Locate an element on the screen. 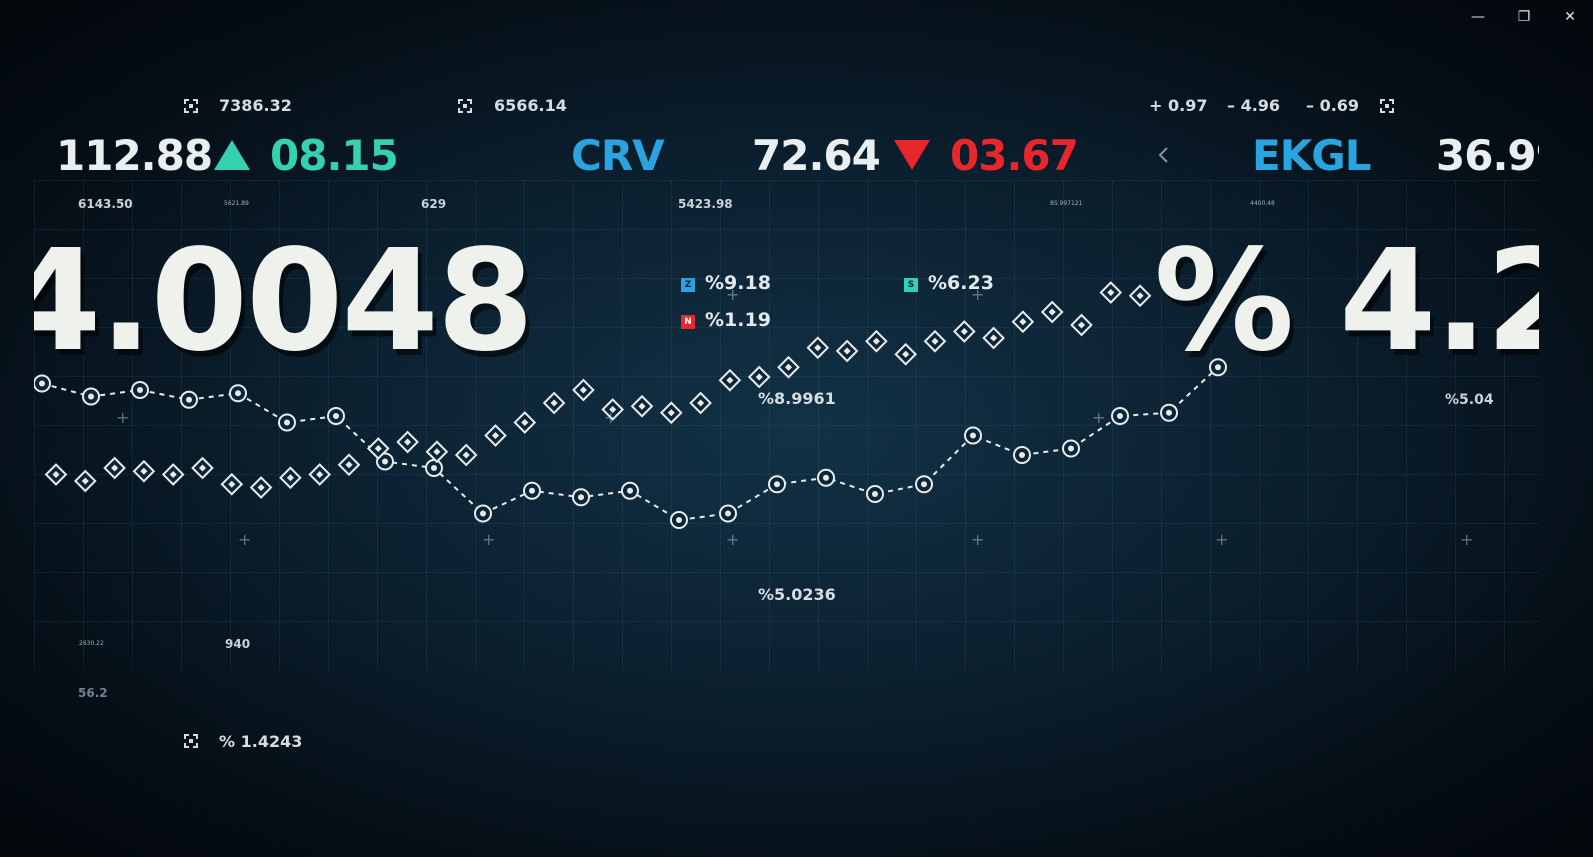 The height and width of the screenshot is (857, 1593). window-controls: — ❐ ✕ is located at coordinates (1524, 17).